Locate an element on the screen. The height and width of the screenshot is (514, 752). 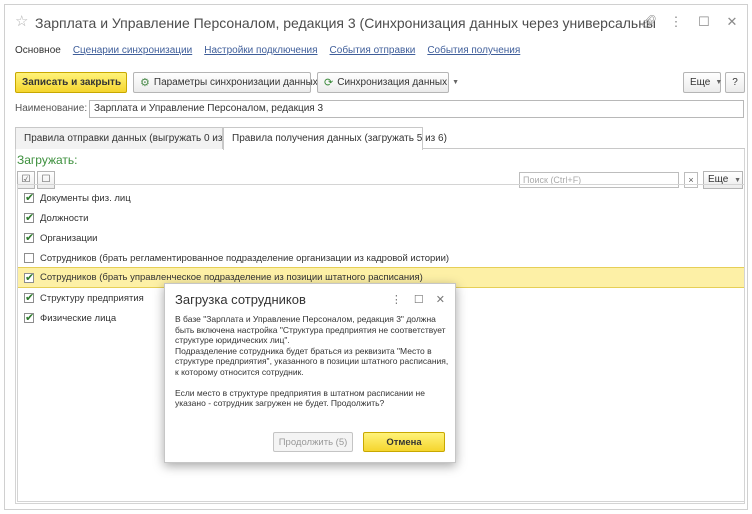
help-label: ? is located at coordinates (735, 82).